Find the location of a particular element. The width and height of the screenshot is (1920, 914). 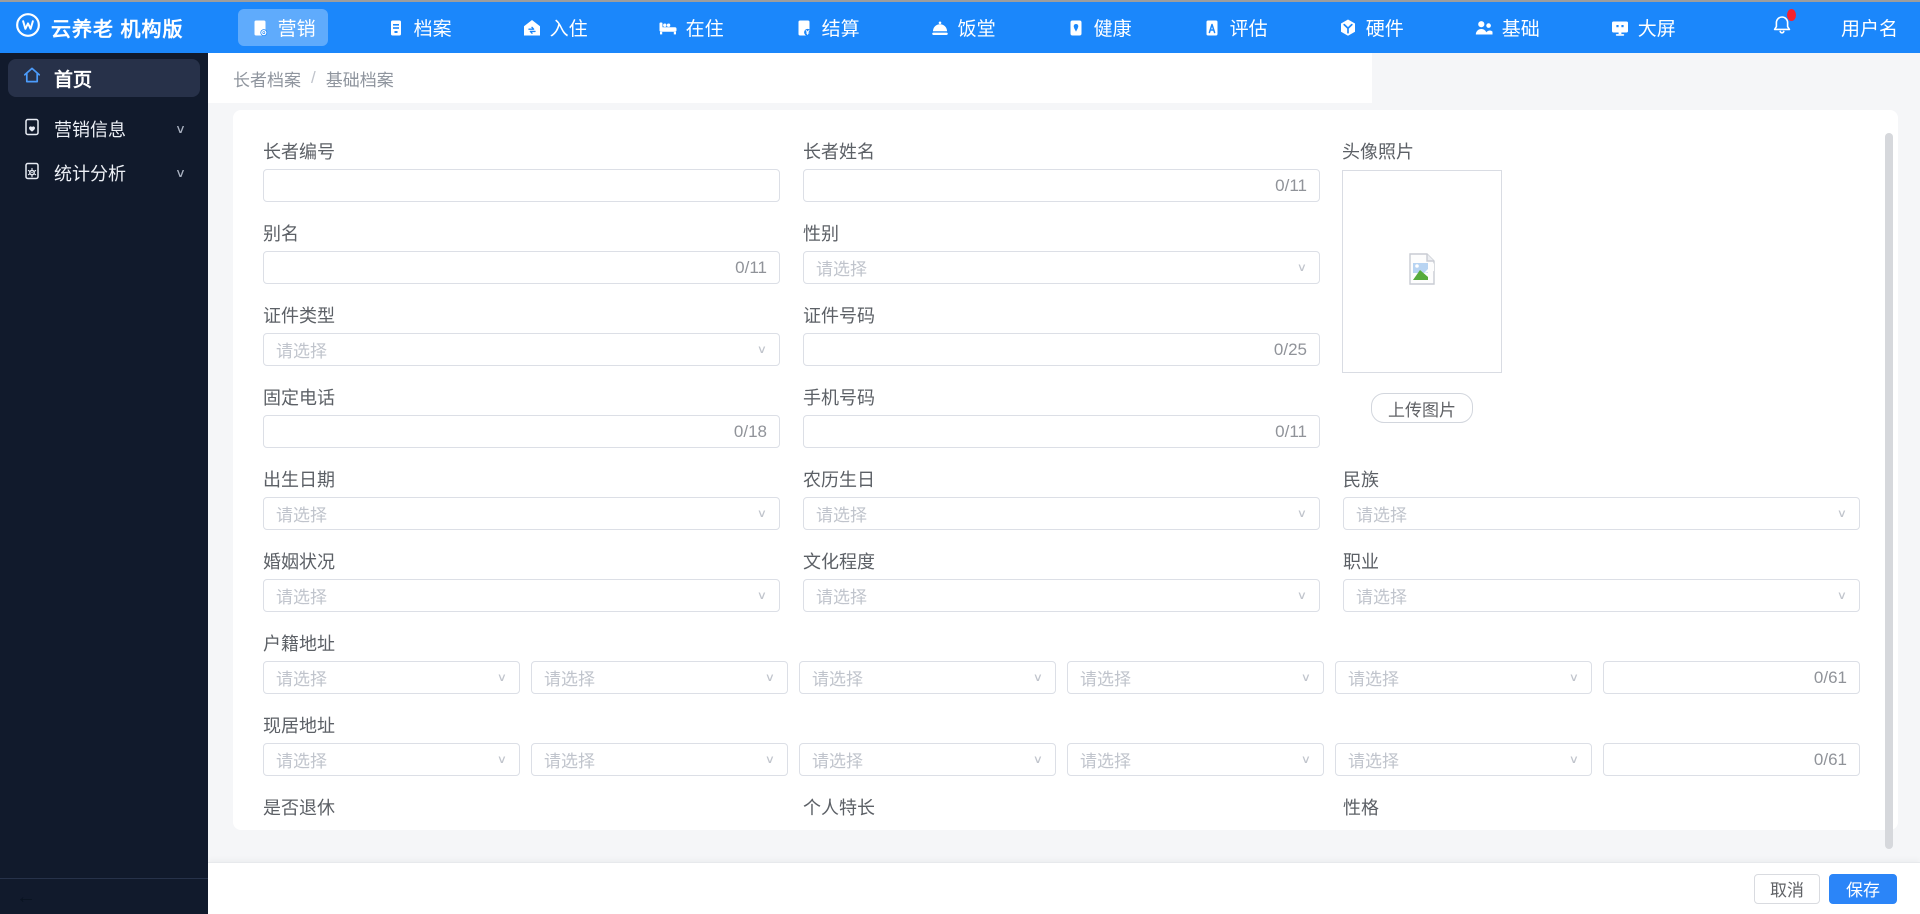

topbar-right: 用户名 is located at coordinates (1834, 25).